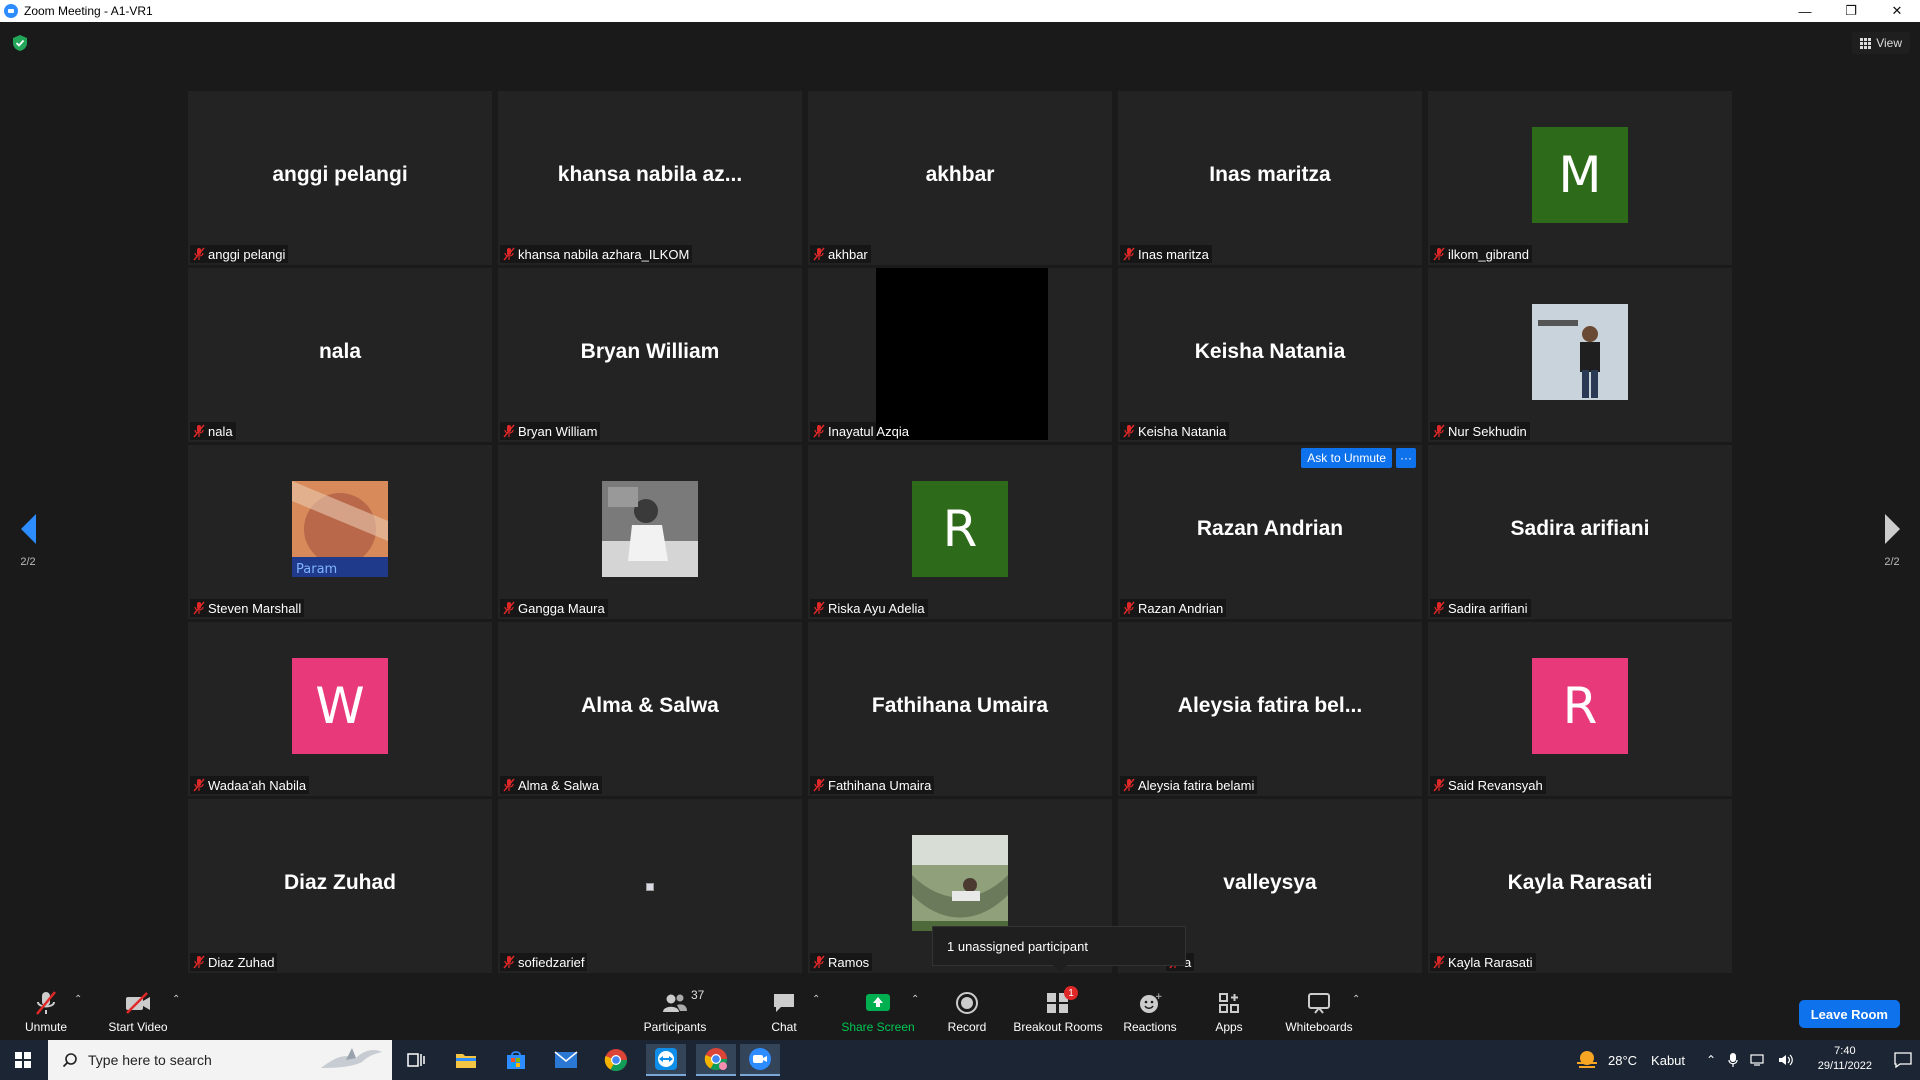 This screenshot has width=1920, height=1080. I want to click on participant-tile: W Wadaa'ah Nabila, so click(340, 709).